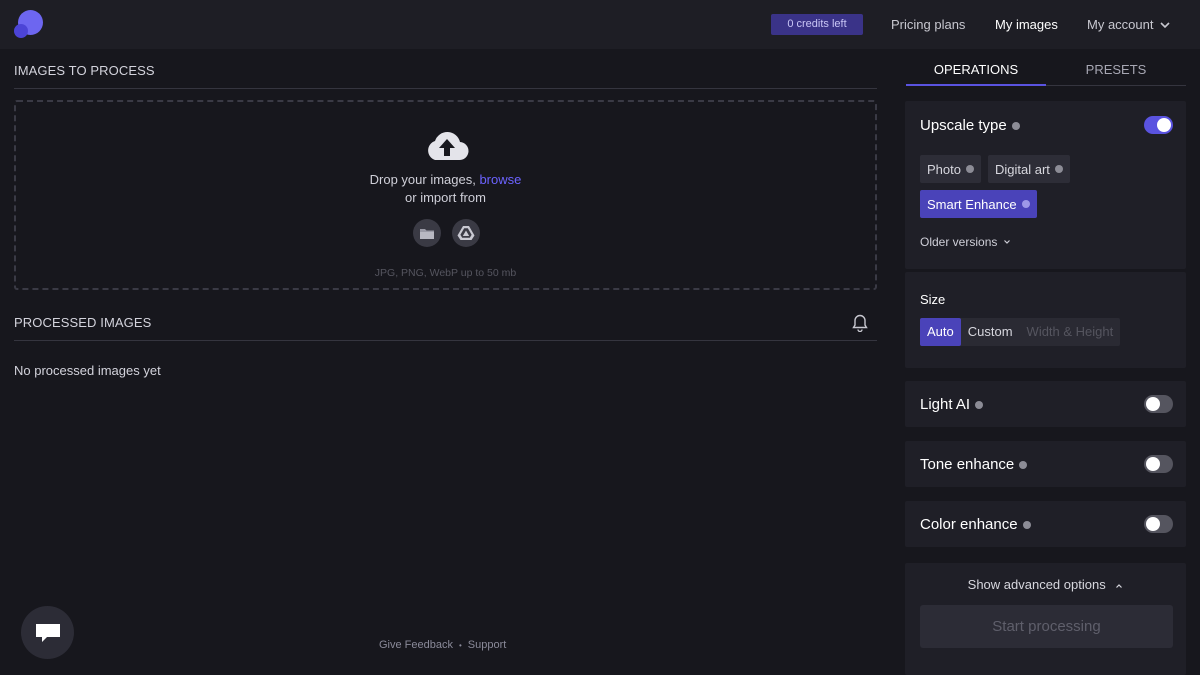 This screenshot has height=675, width=1200. What do you see at coordinates (445, 197) in the screenshot?
I see `import-from-text: or import from` at bounding box center [445, 197].